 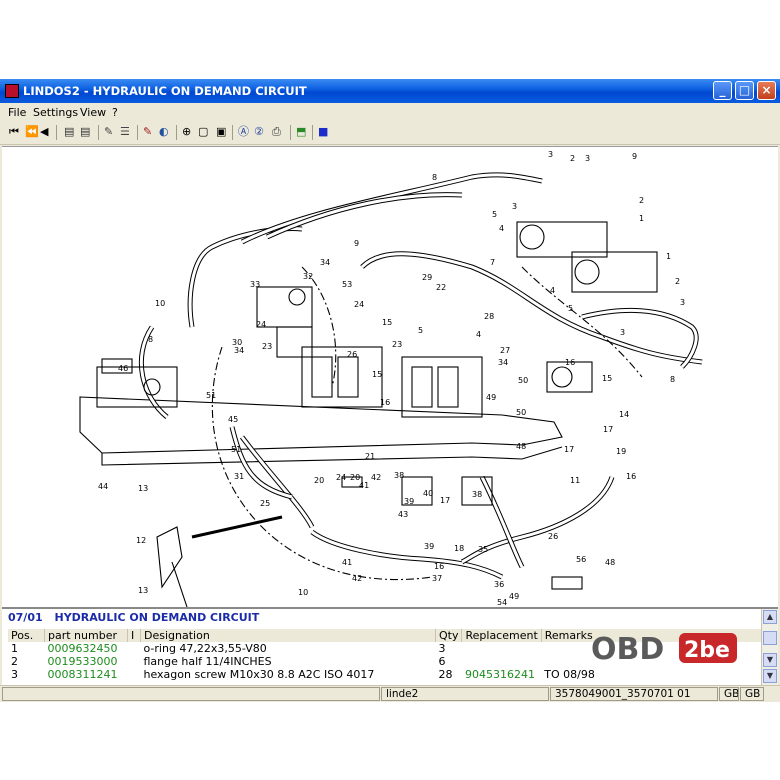 I want to click on svg-text: 24, so click(x=261, y=324).